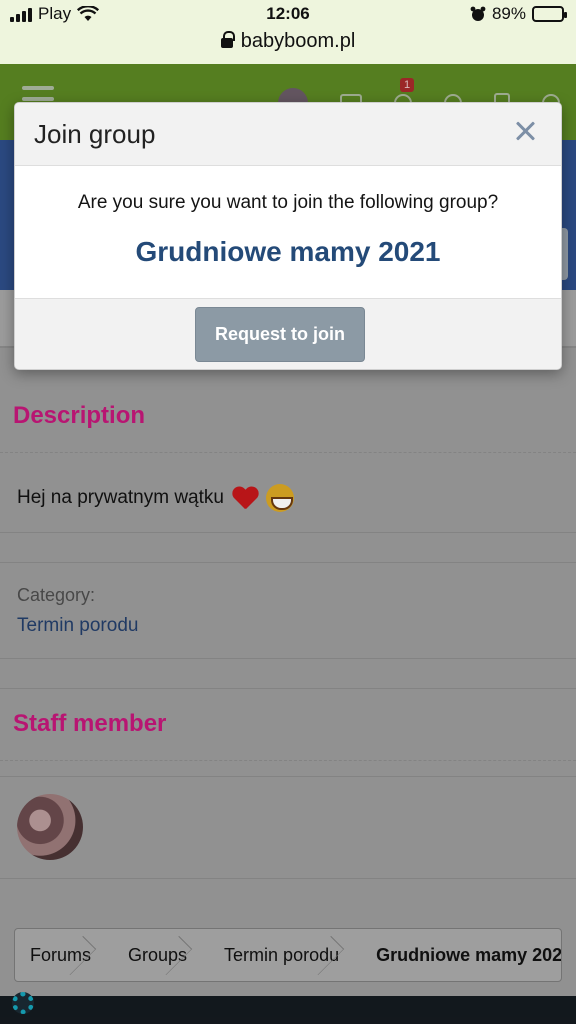  I want to click on alarm-icon, so click(478, 13).